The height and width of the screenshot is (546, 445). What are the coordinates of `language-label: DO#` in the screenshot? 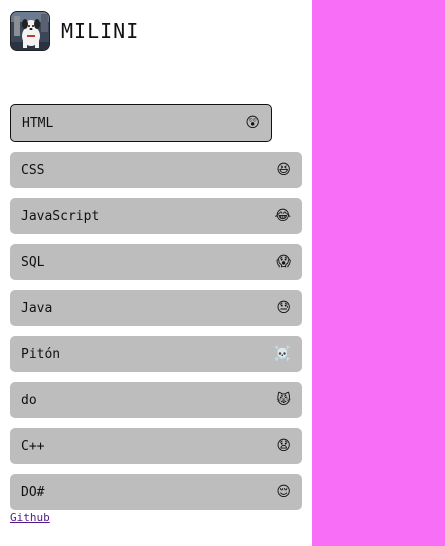 It's located at (33, 492).